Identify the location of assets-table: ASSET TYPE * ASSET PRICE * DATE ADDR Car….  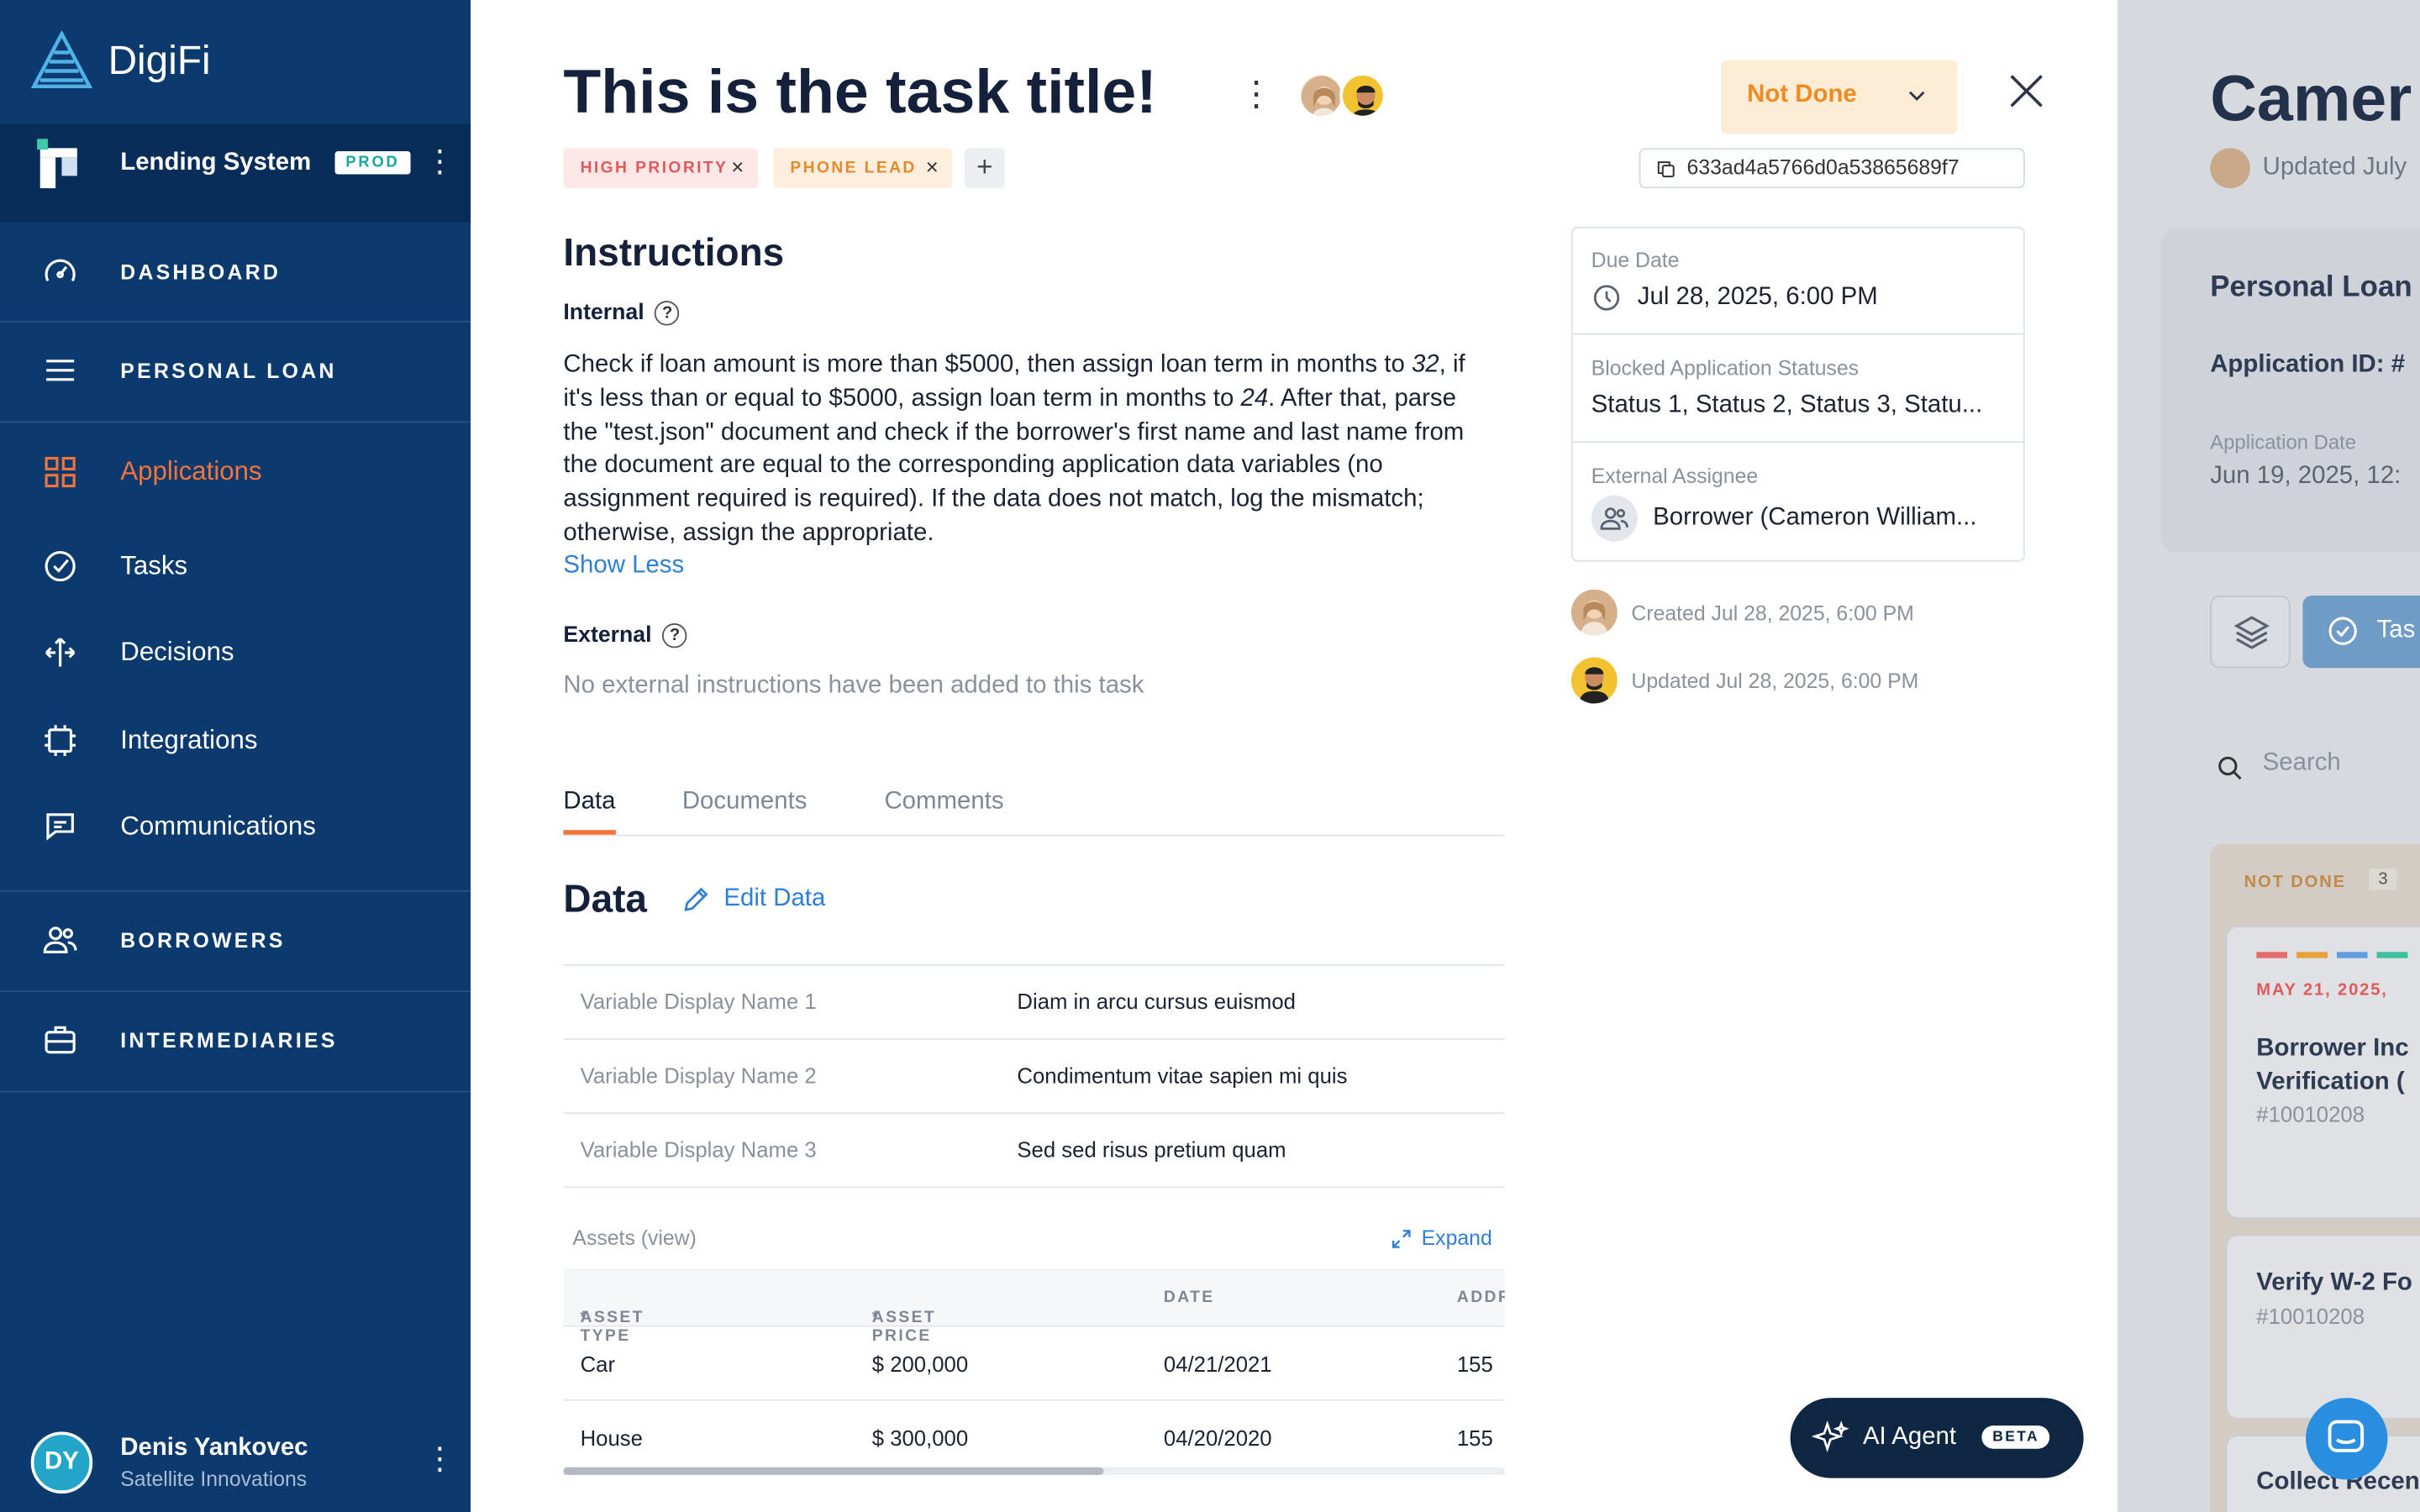
(1034, 1371).